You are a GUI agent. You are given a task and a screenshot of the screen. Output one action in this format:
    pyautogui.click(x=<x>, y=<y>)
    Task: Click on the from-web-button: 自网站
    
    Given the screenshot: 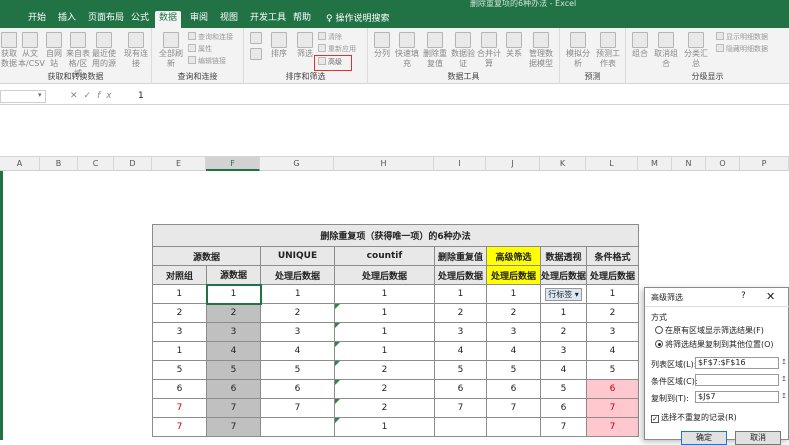 What is the action you would take?
    pyautogui.click(x=54, y=50)
    